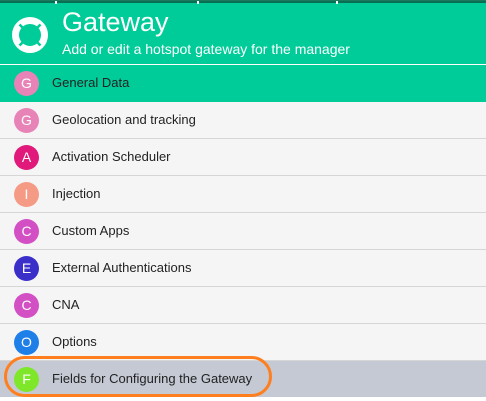  Describe the element at coordinates (243, 194) in the screenshot. I see `menu-item-injection: I Injection` at that location.